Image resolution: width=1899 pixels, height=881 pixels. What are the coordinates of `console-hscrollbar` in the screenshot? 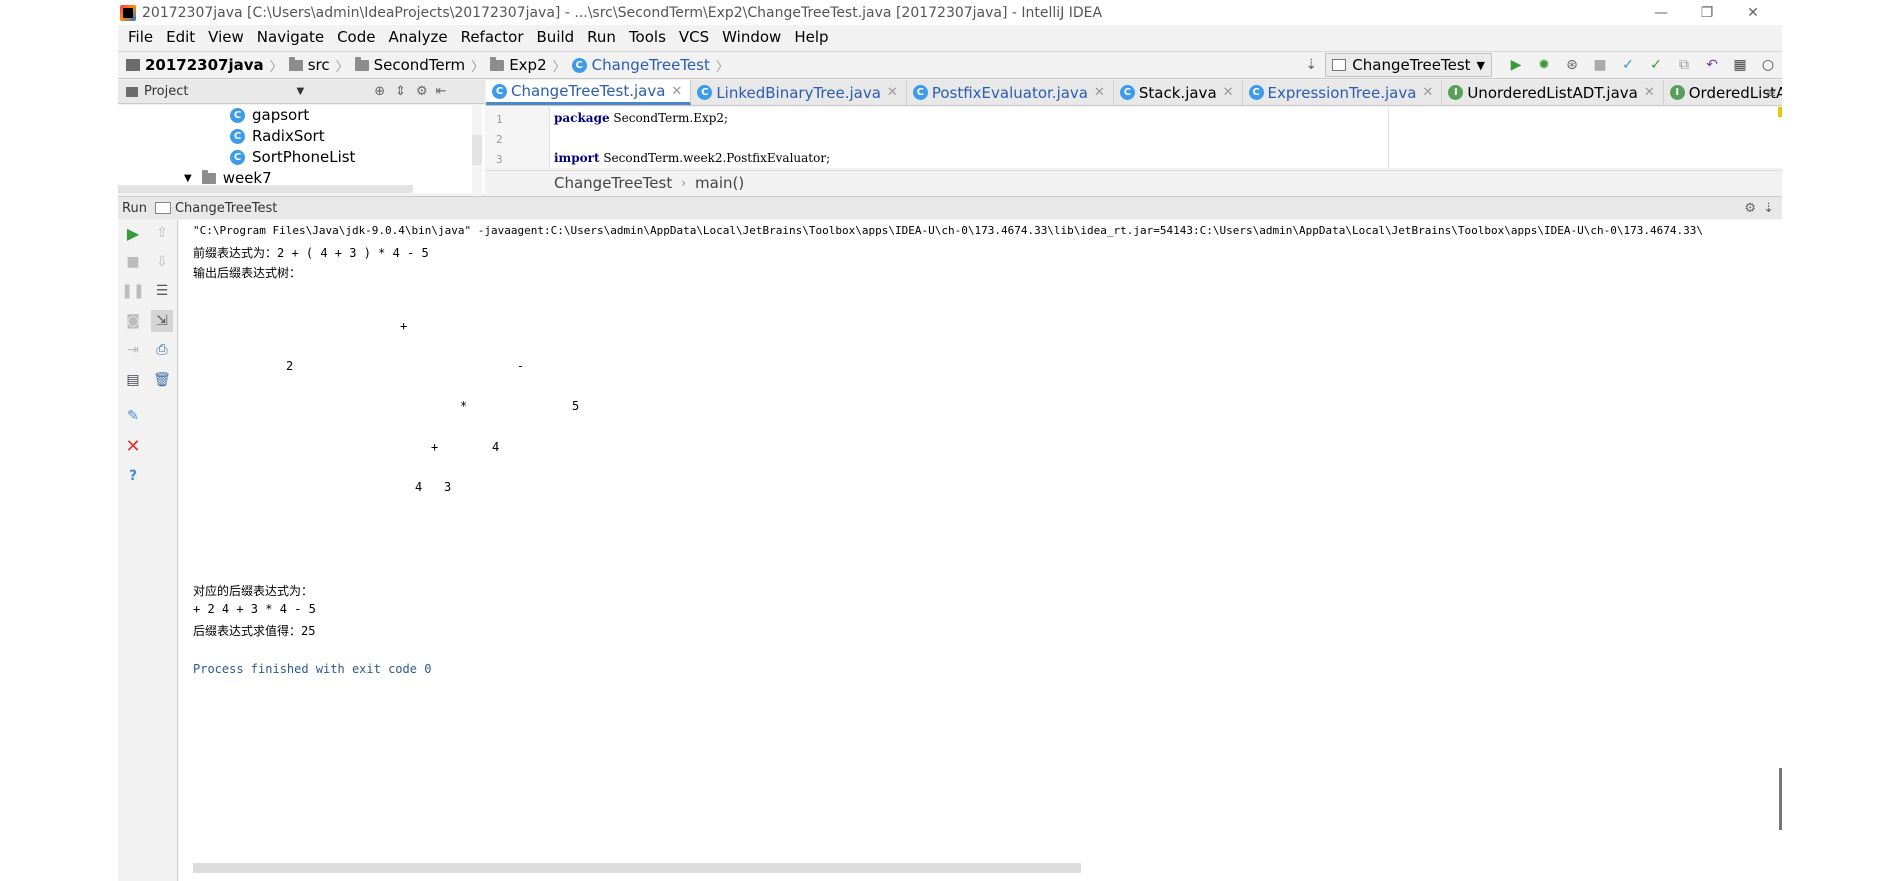 It's located at (637, 868).